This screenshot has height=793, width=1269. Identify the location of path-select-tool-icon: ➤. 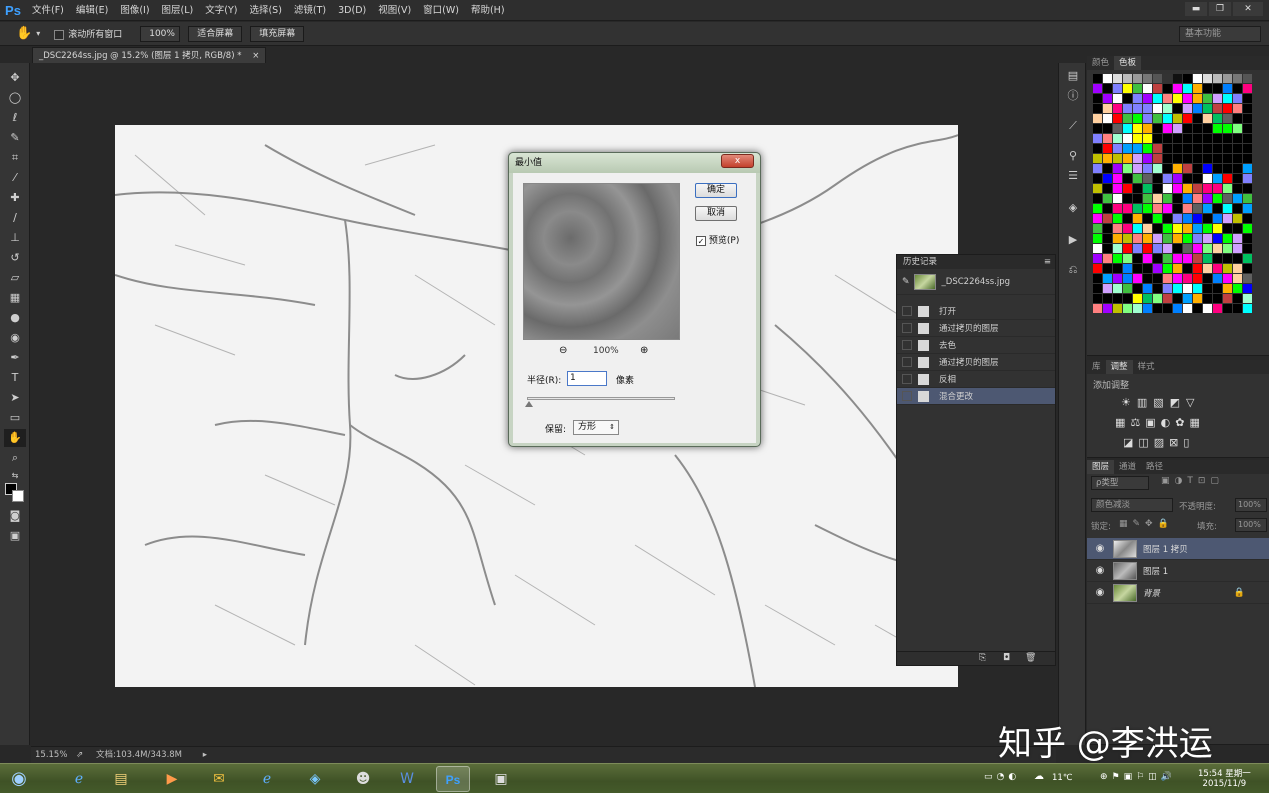
(15, 398).